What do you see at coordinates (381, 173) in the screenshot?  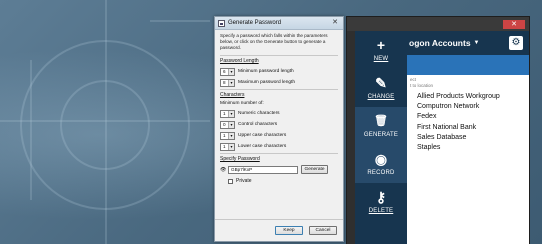 I see `sidebar-item-label: RECORD` at bounding box center [381, 173].